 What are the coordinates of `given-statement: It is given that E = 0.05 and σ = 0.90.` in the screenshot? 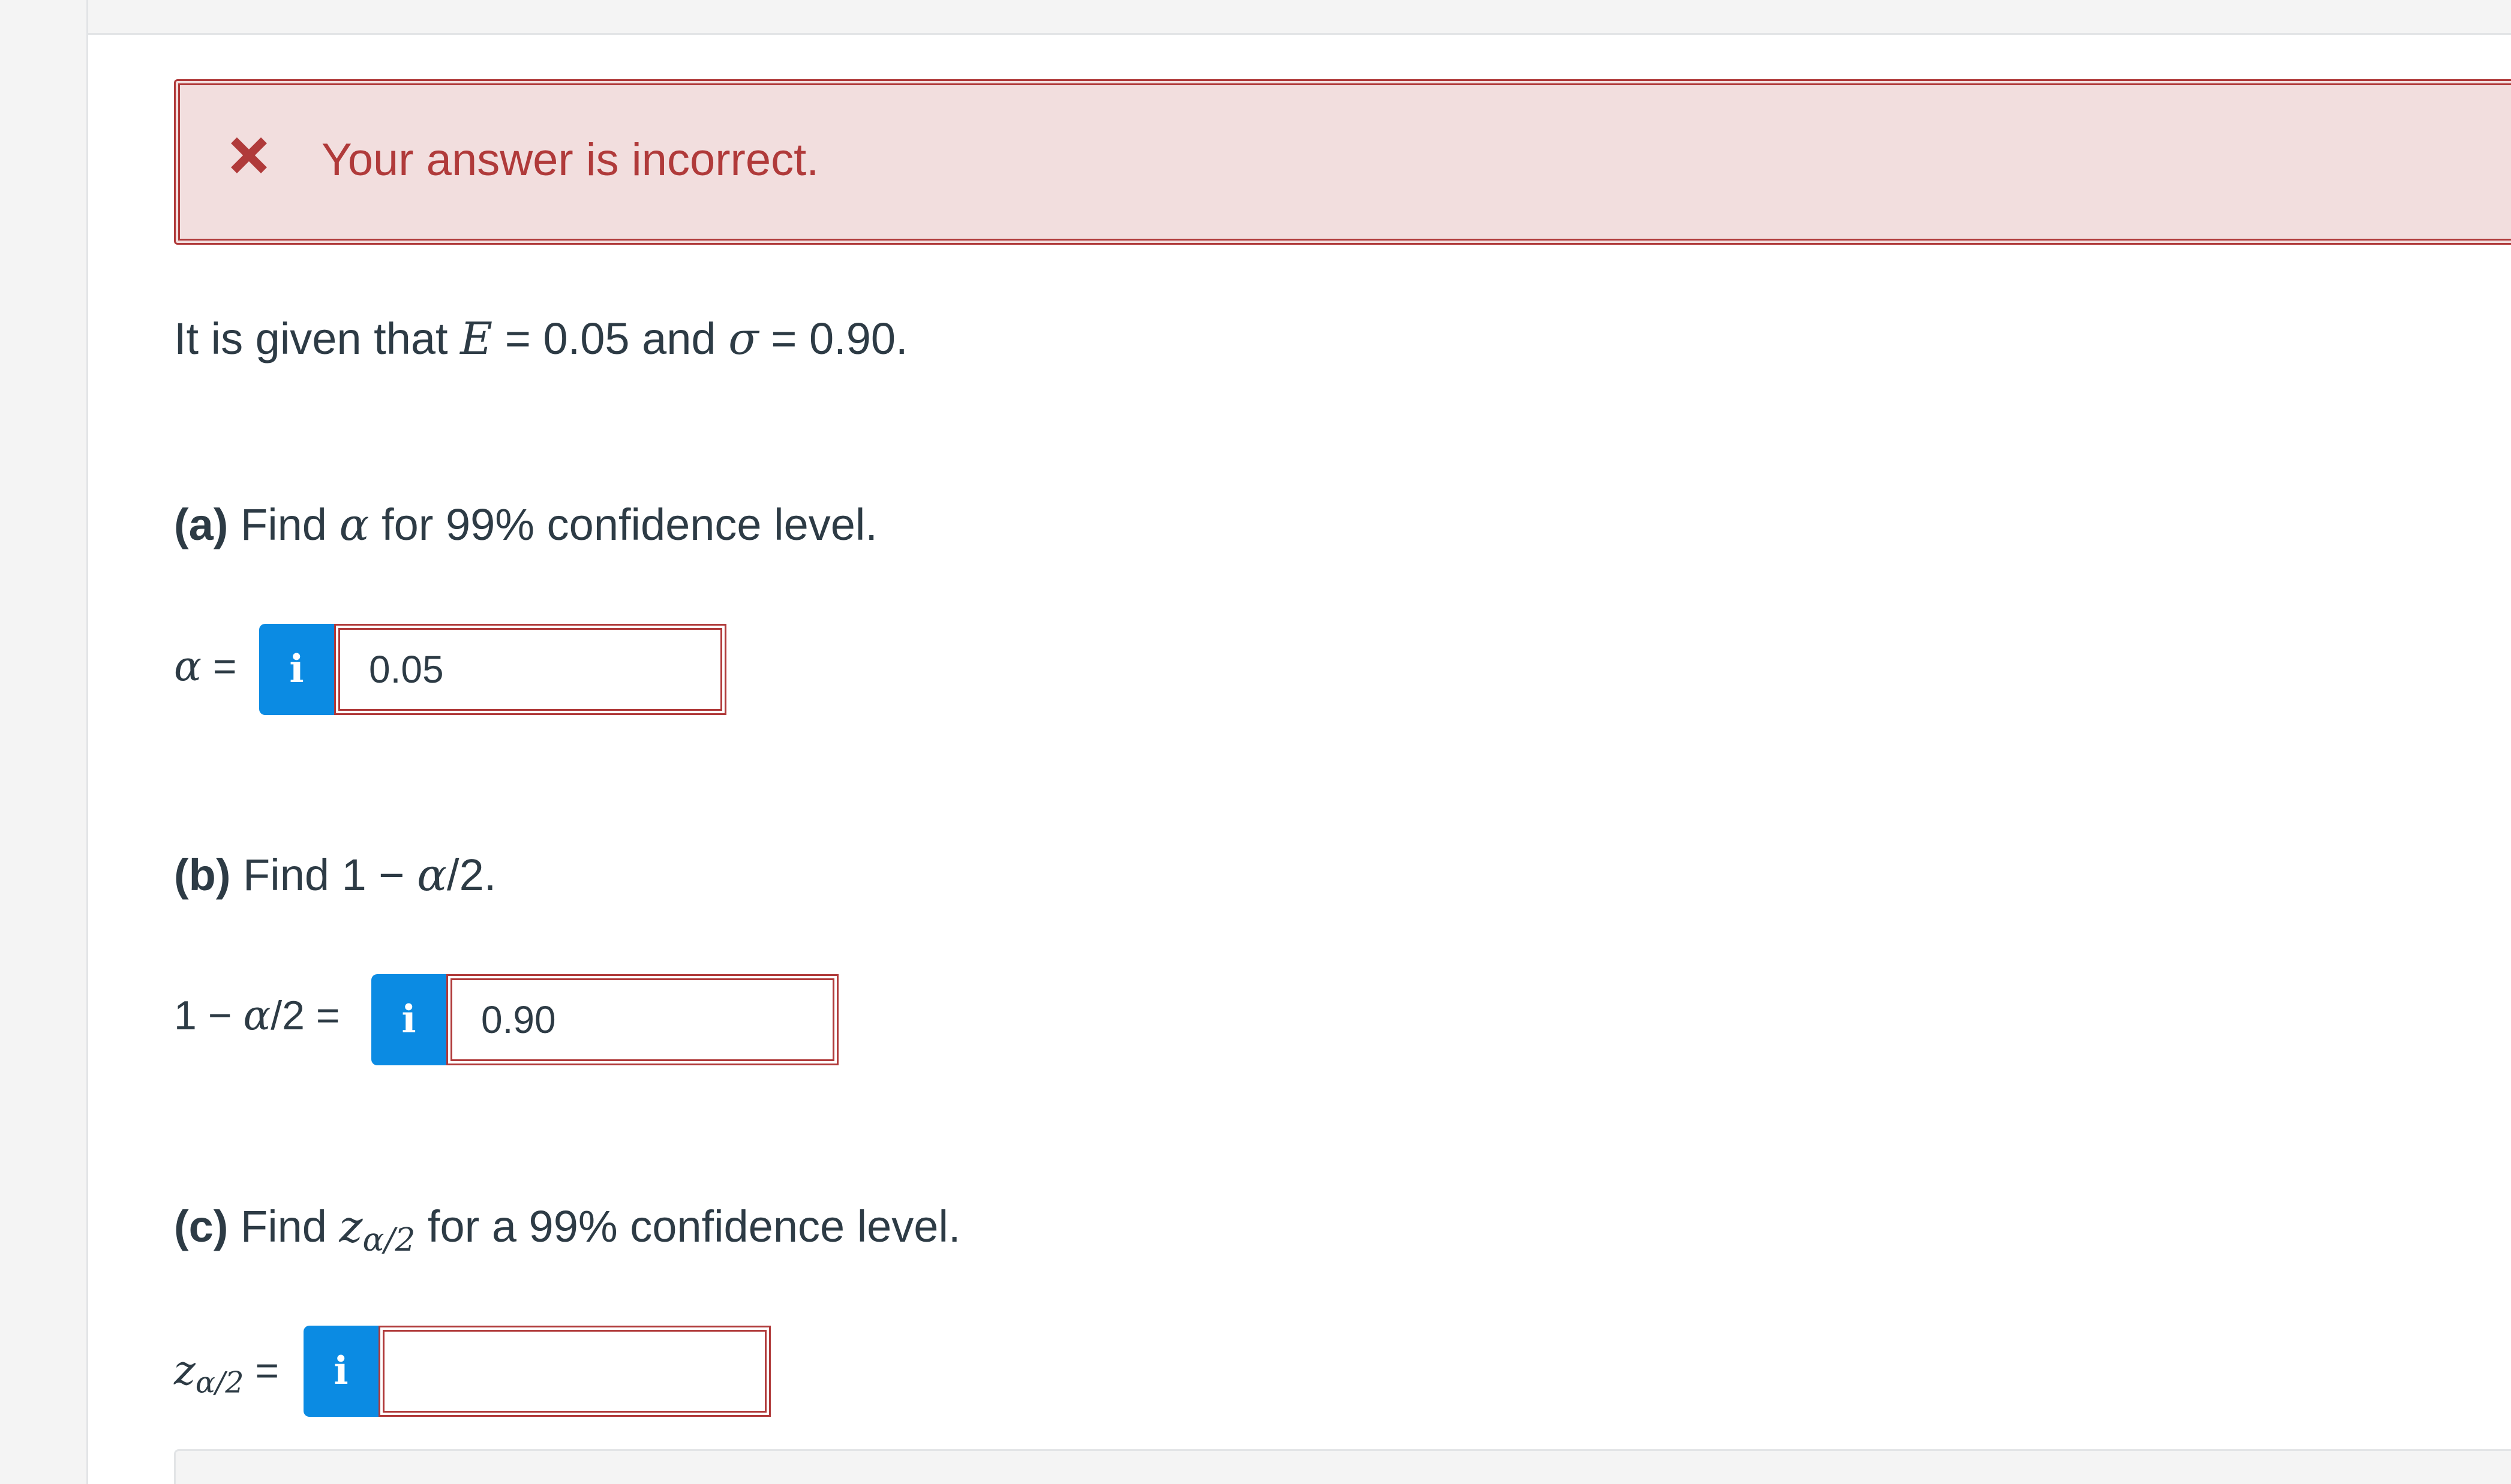 It's located at (541, 339).